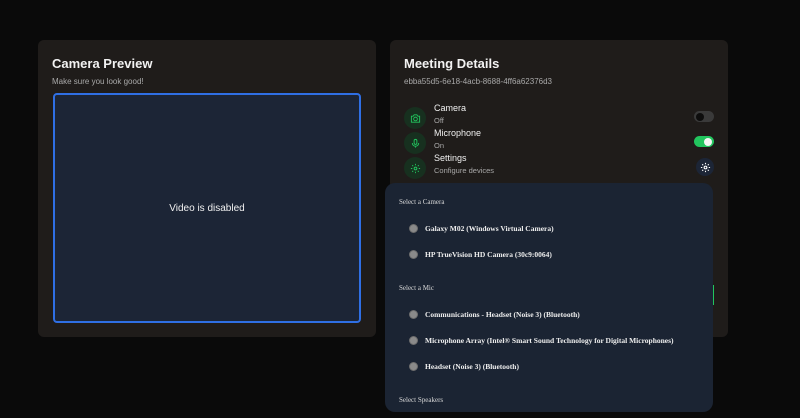 This screenshot has height=418, width=800. I want to click on settings-label: Settings, so click(450, 158).